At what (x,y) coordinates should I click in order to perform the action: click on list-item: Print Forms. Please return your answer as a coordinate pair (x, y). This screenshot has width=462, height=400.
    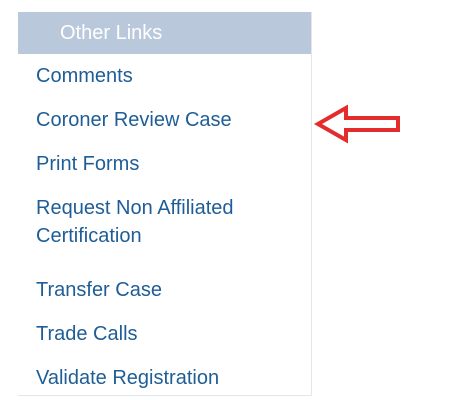
    Looking at the image, I should click on (164, 164).